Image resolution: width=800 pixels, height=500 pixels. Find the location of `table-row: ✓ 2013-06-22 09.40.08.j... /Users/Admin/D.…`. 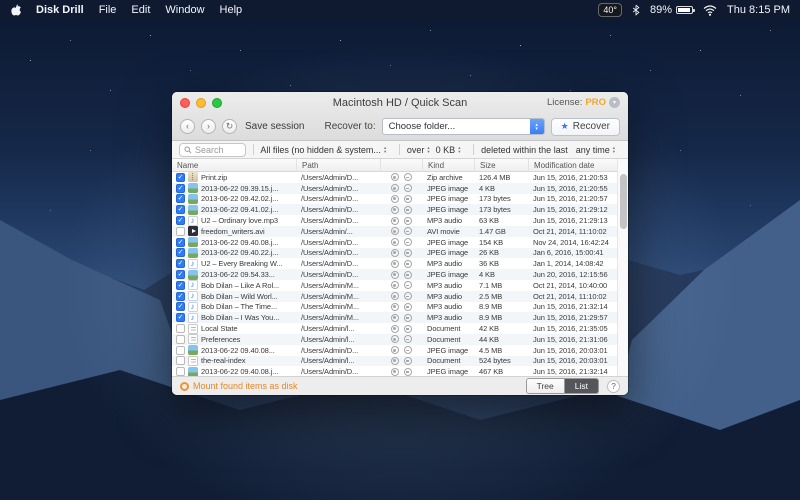

table-row: ✓ 2013-06-22 09.40.08.j... /Users/Admin/D.… is located at coordinates (394, 242).